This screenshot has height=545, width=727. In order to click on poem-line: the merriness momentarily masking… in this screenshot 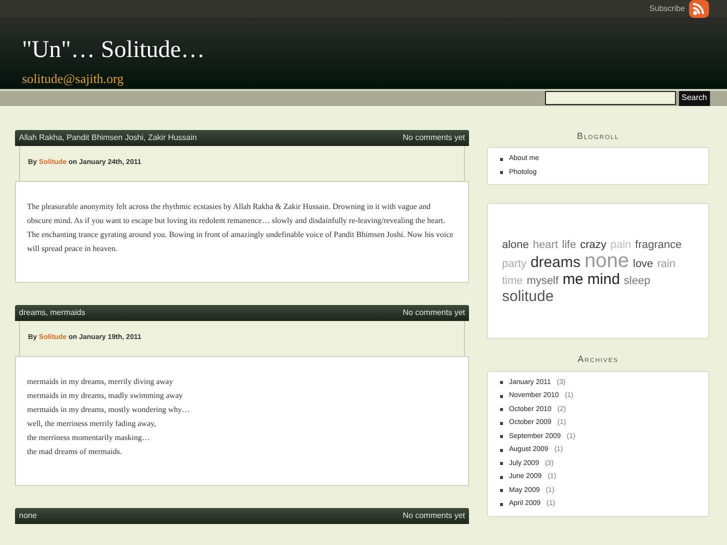, I will do `click(89, 438)`.